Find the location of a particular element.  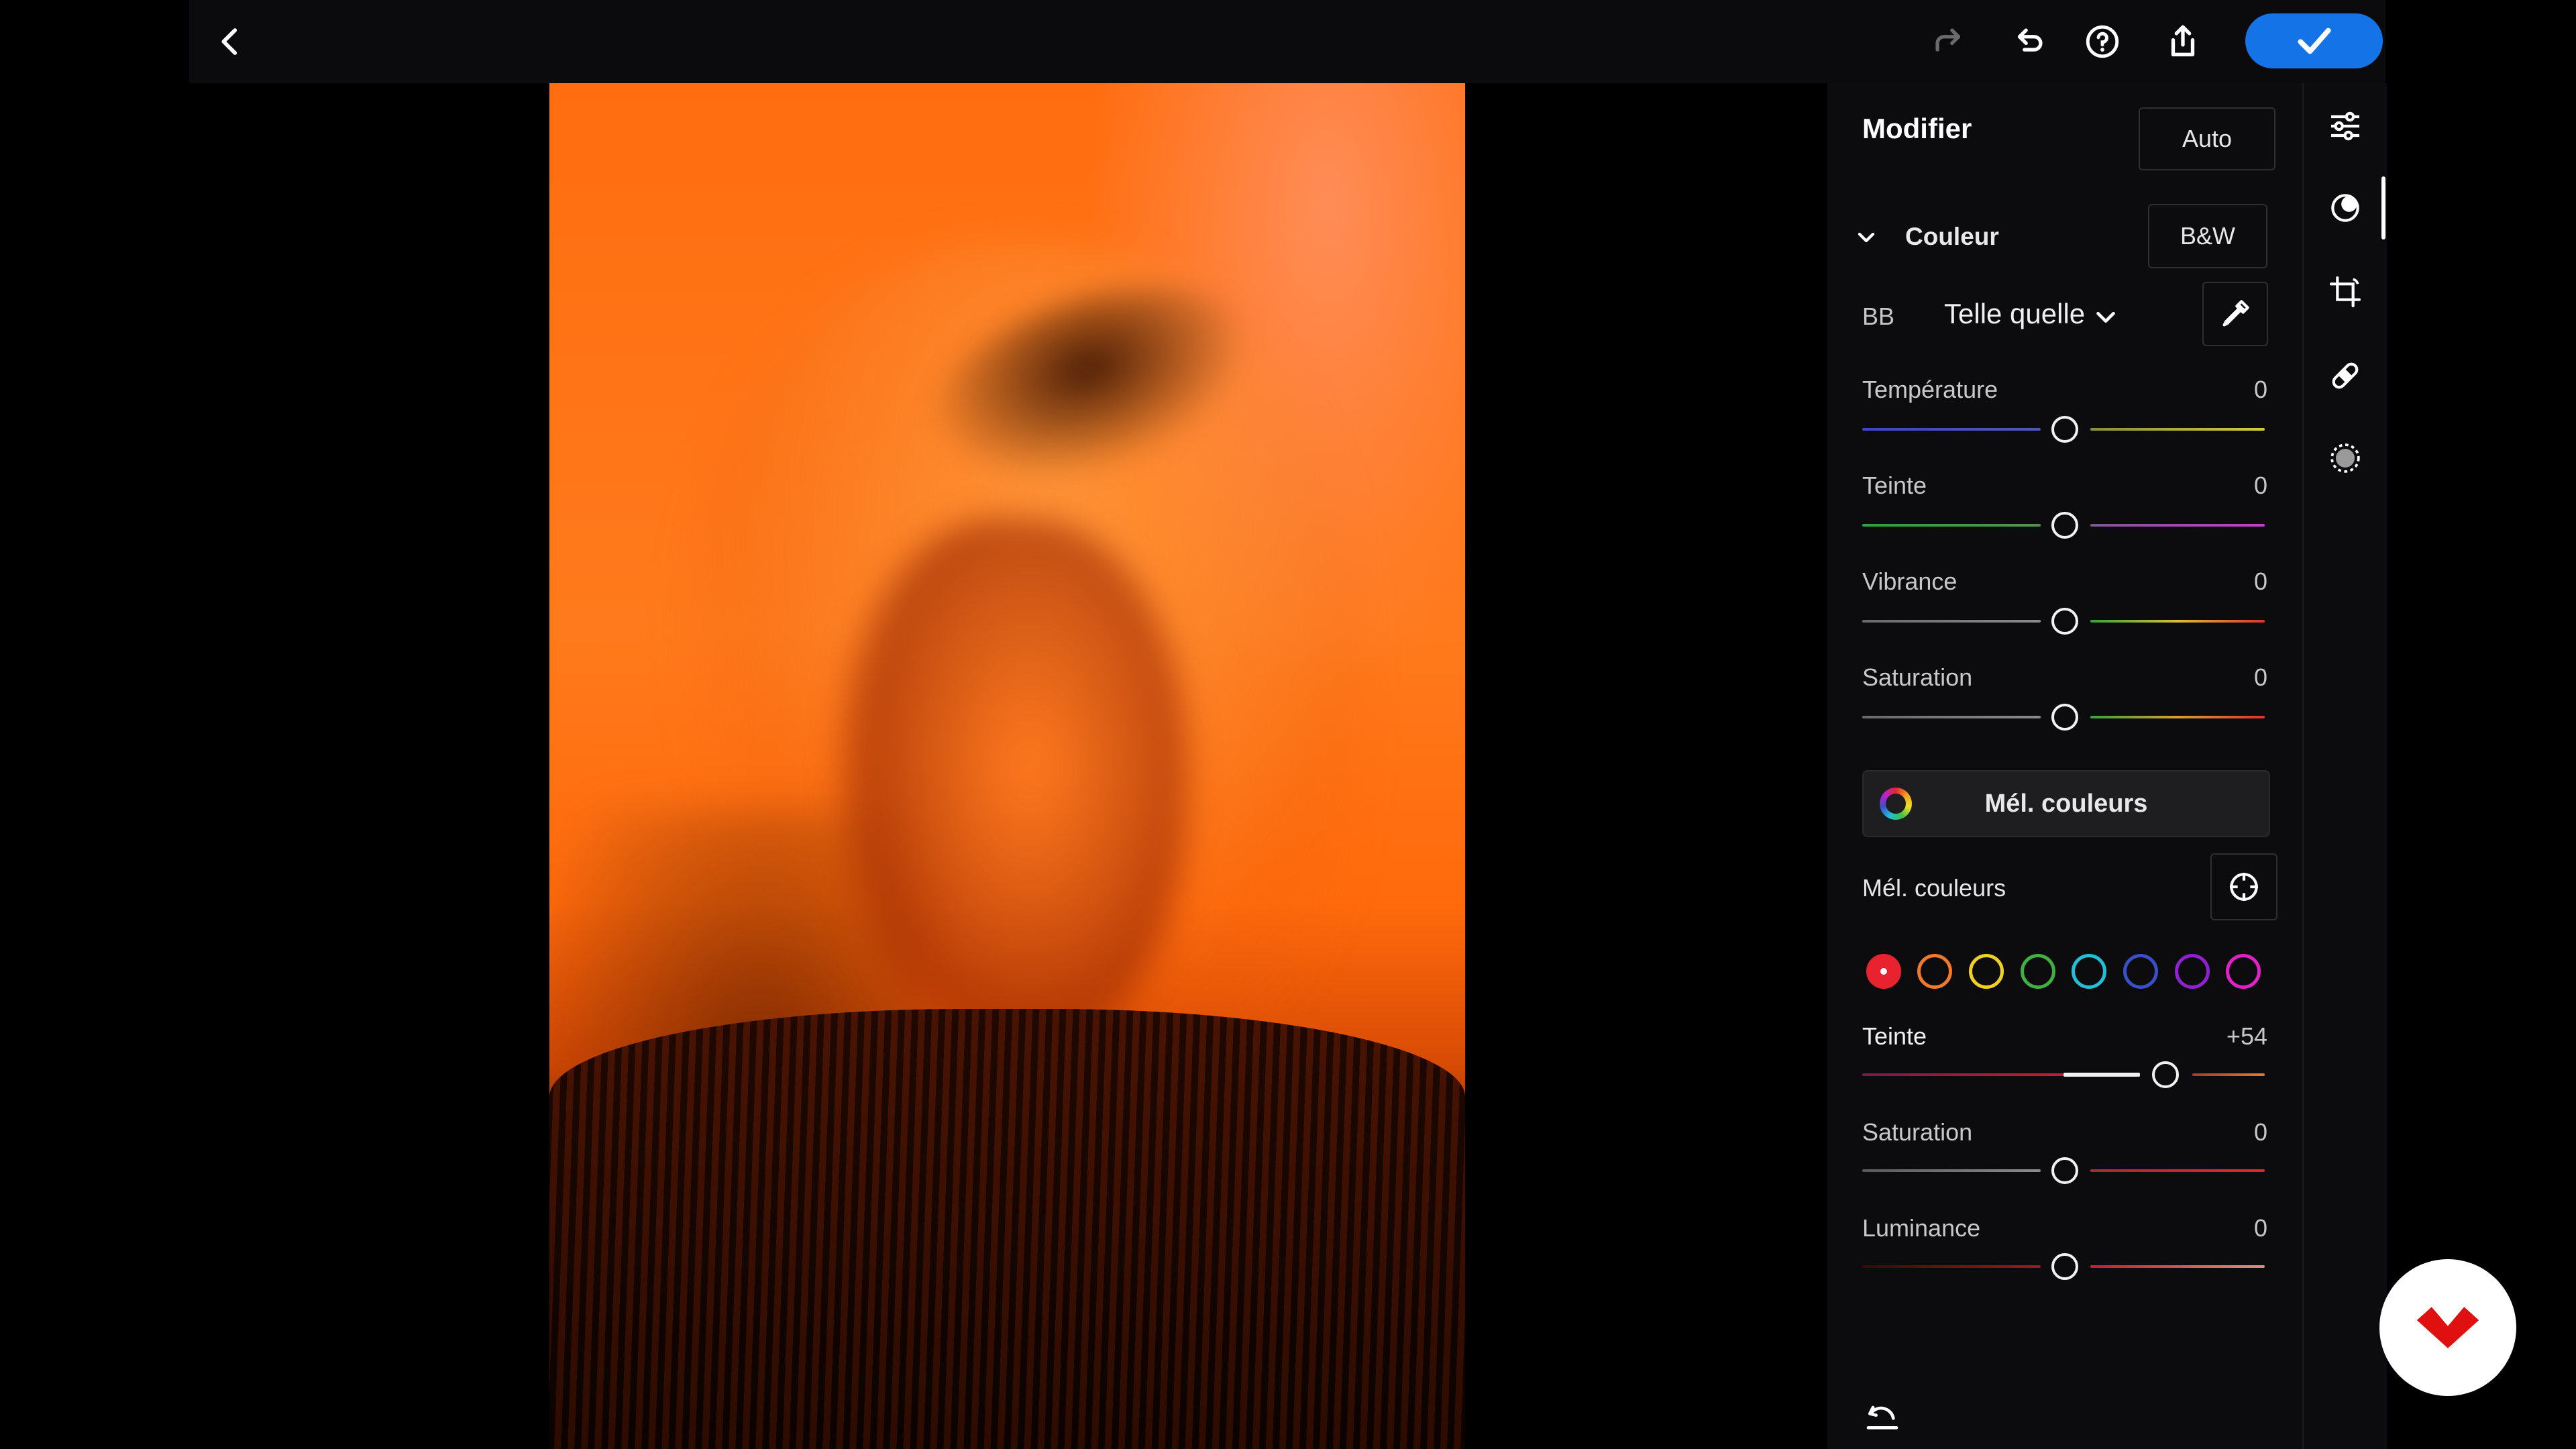

color-mix-button-label: Mél. couleurs is located at coordinates (2066, 803).